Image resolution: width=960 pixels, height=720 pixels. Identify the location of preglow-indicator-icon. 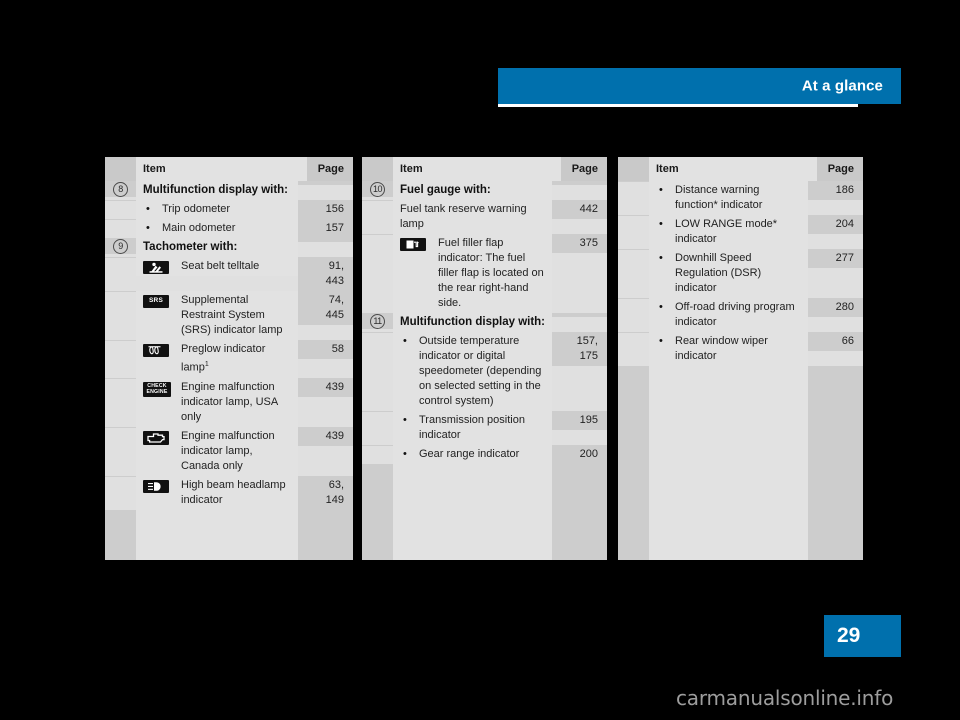
(156, 350).